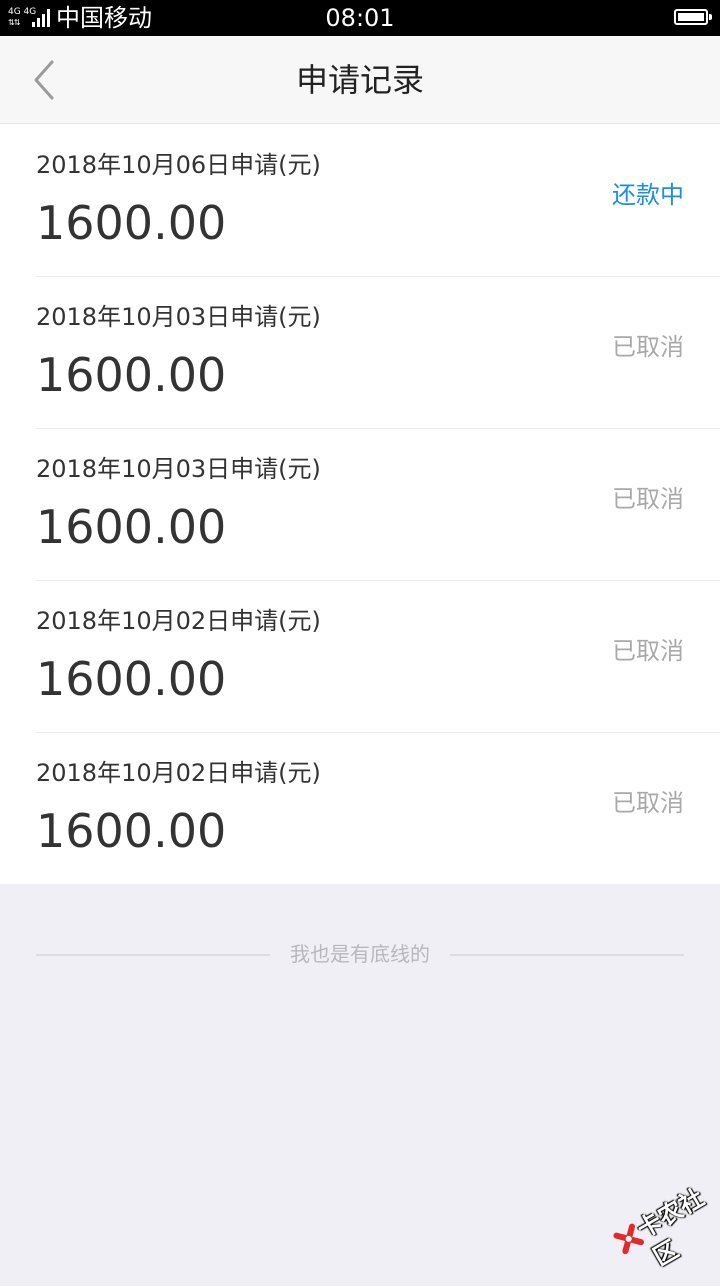  I want to click on list-item: 2018年10月06日申请(元) 1600.00 还款中, so click(360, 200).